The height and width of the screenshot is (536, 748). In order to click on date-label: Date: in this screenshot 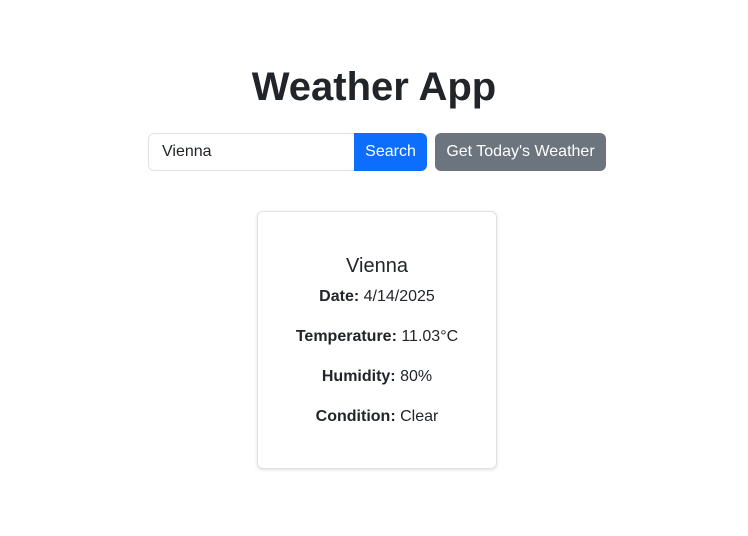, I will do `click(339, 296)`.